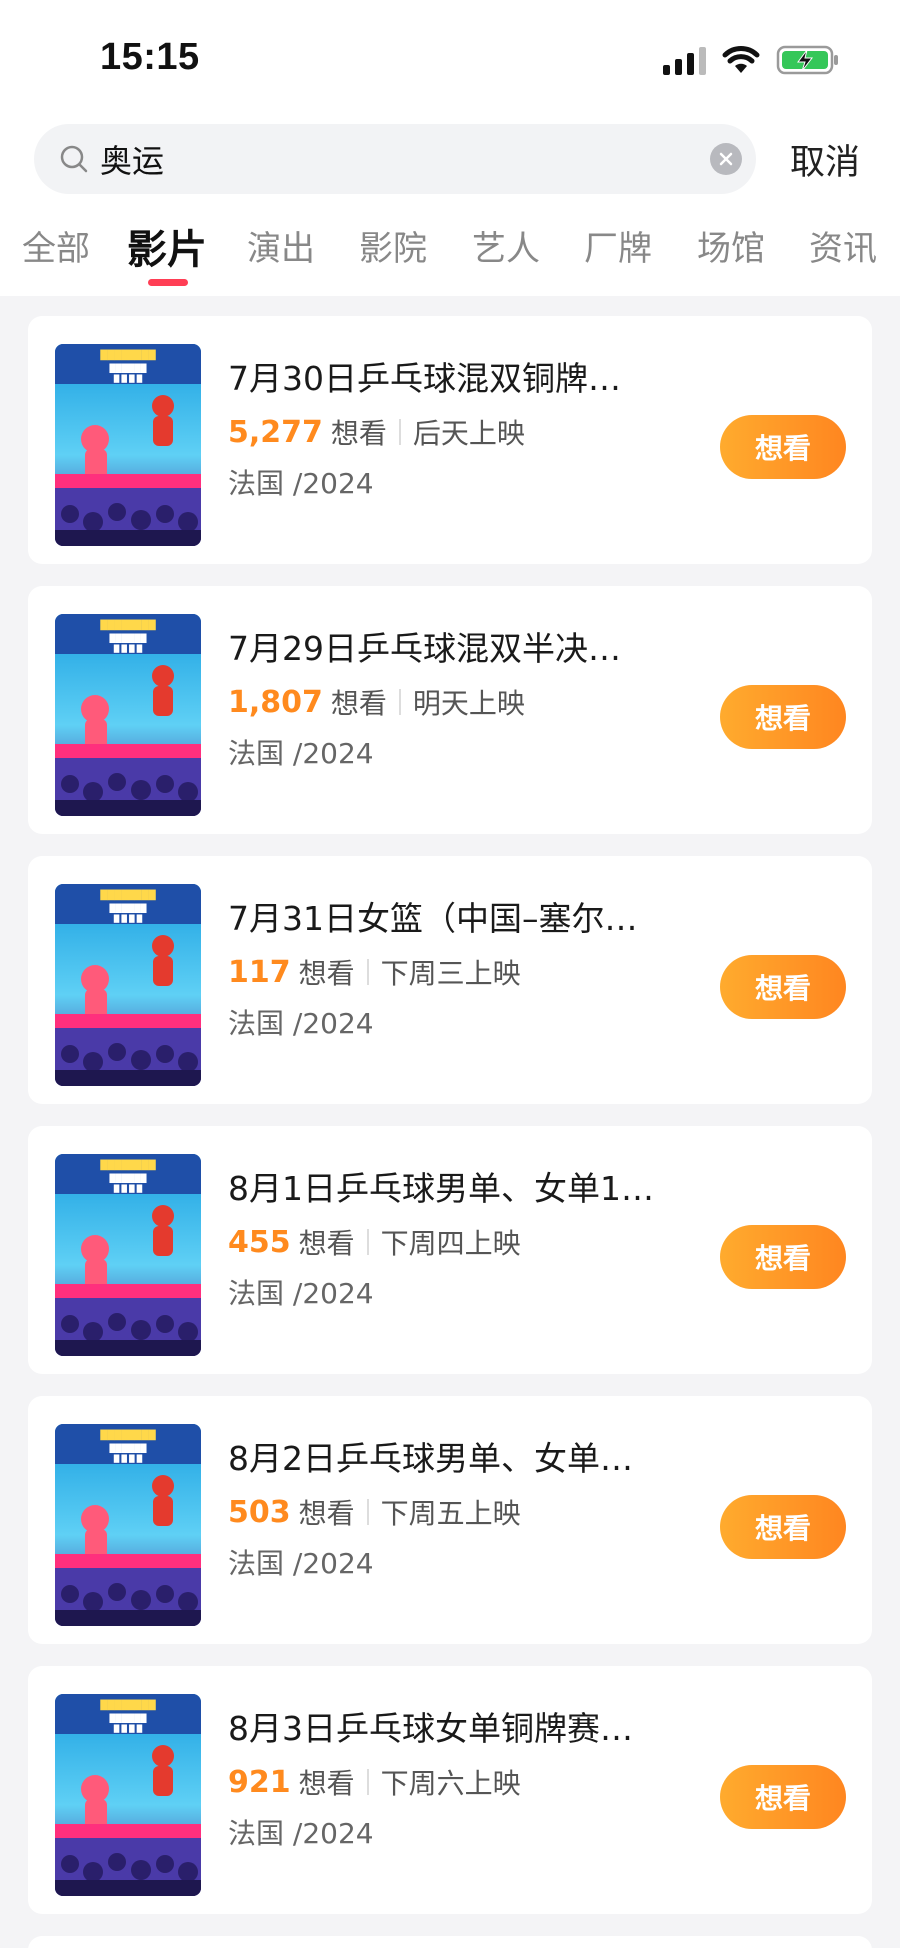 The image size is (900, 1948). Describe the element at coordinates (259, 1242) in the screenshot. I see `want-count: 455` at that location.